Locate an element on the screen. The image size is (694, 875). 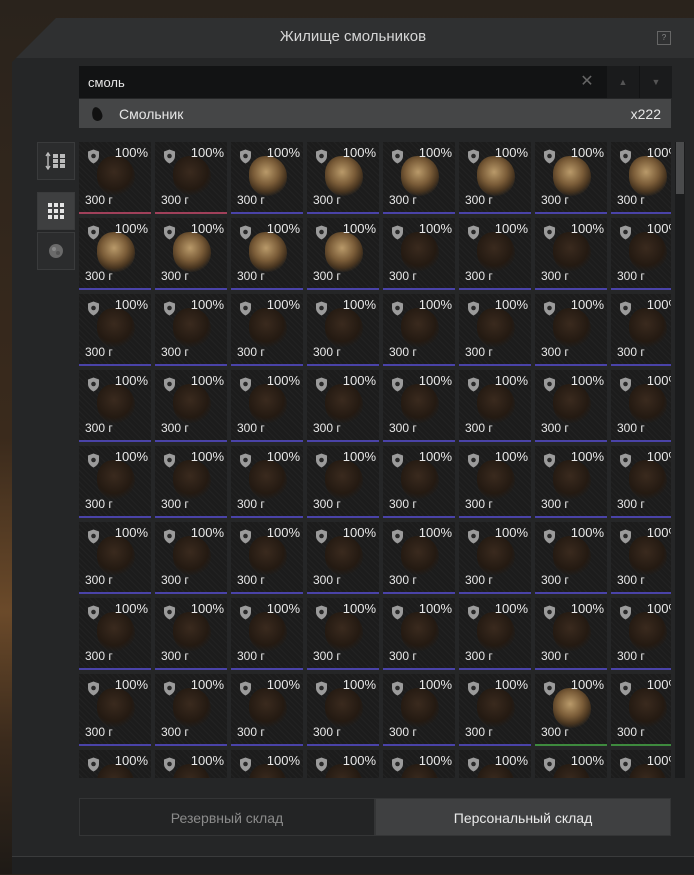
search-suggestion: Смольник x222 is located at coordinates (375, 113).